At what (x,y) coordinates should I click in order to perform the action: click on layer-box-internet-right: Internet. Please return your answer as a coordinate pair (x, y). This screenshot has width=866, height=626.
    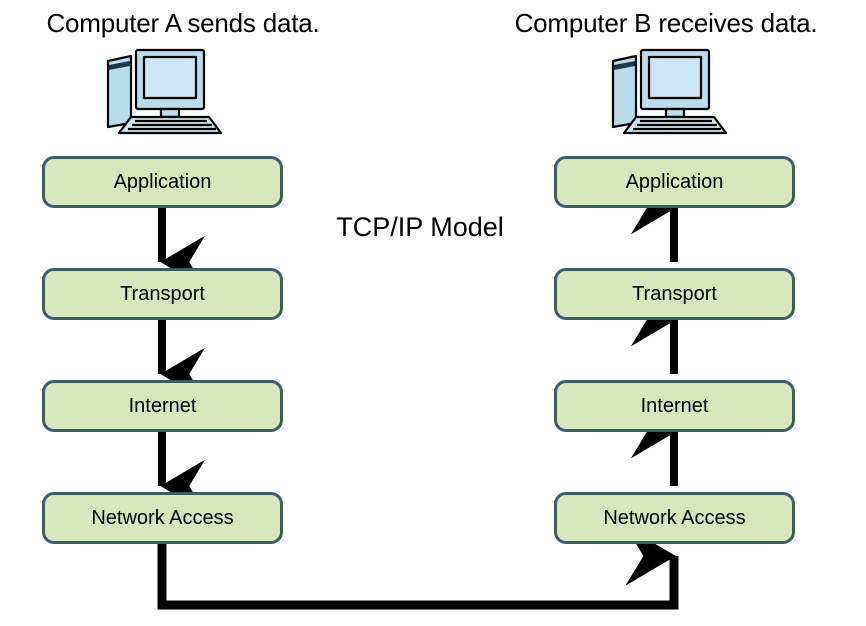
    Looking at the image, I should click on (674, 406).